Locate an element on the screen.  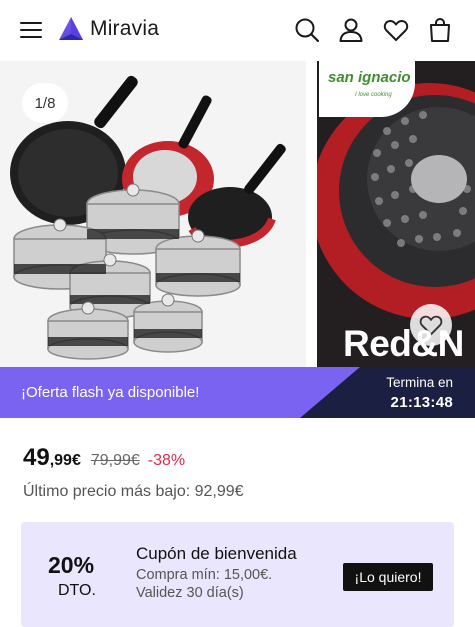
logo: Miravia is located at coordinates (108, 29).